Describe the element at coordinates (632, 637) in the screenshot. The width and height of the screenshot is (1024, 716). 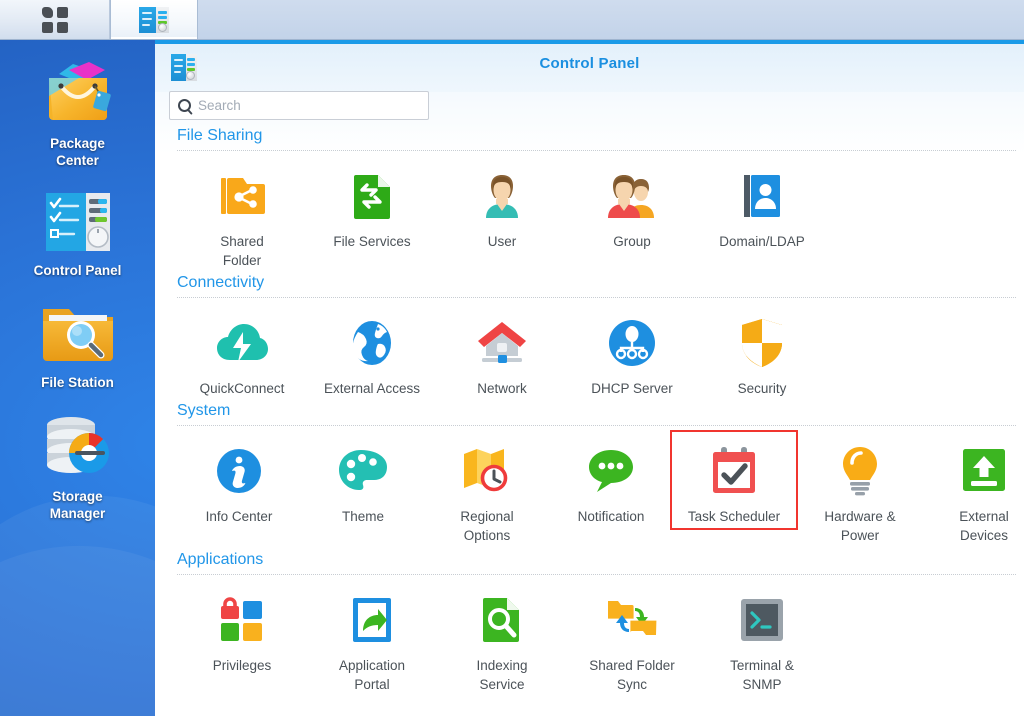
I see `tile-shared-folder-sync: Shared Folder Sync` at that location.